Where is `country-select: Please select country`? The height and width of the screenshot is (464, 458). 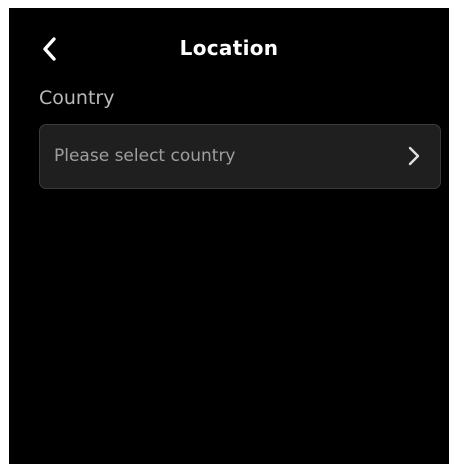
country-select: Please select country is located at coordinates (240, 156).